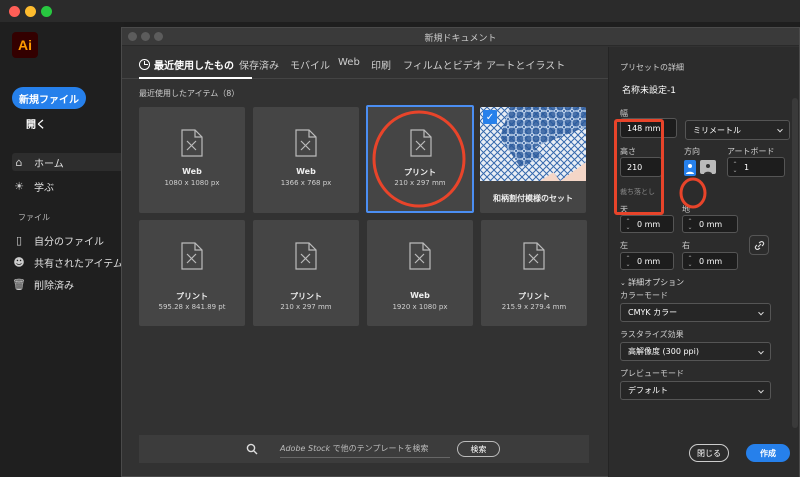  I want to click on bleed-right-field: ⌃ ⌄ 0 mm, so click(710, 261).